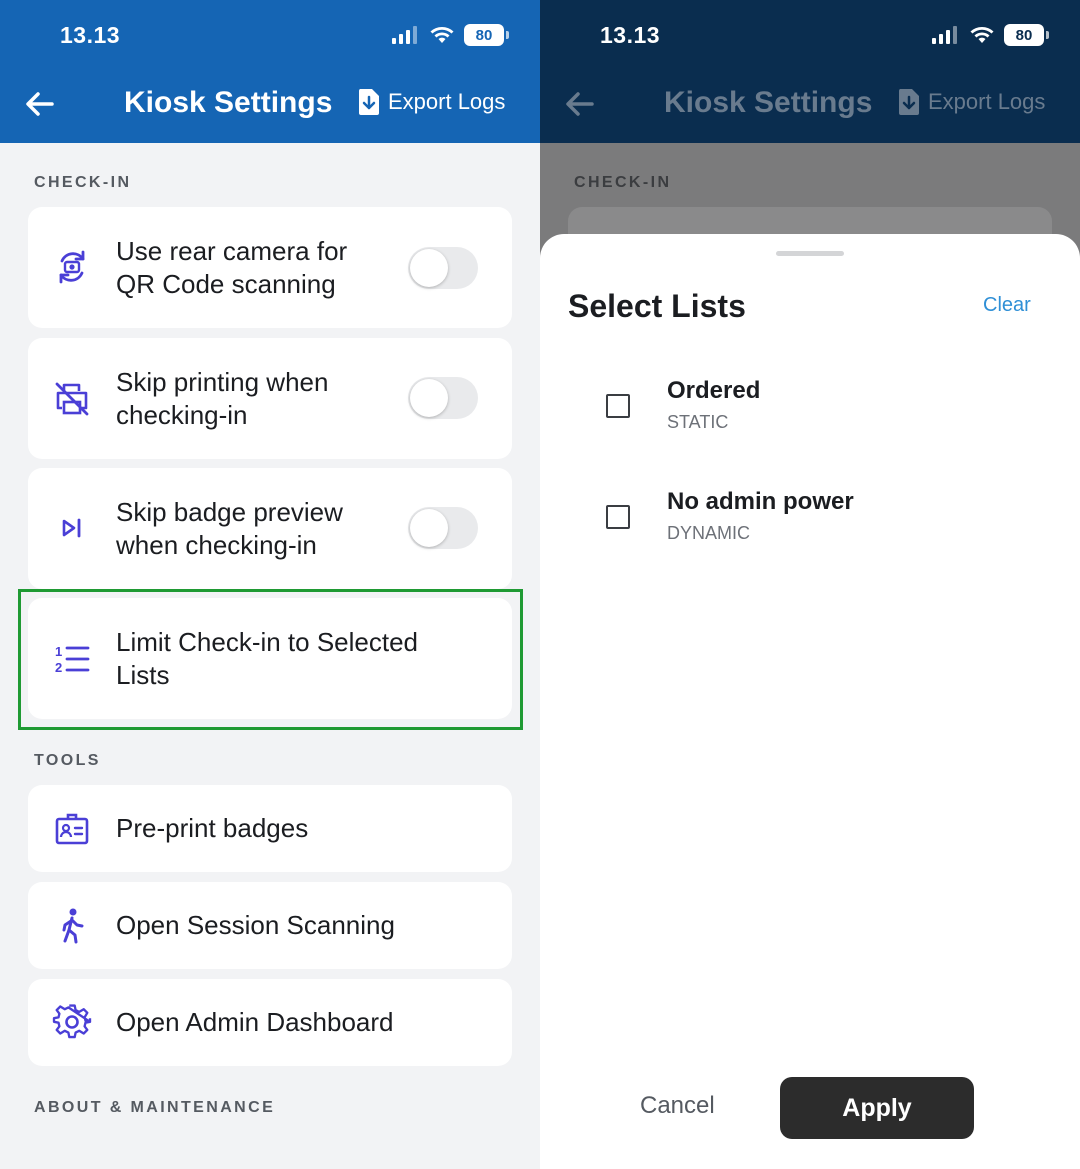 The image size is (1080, 1169). What do you see at coordinates (73, 926) in the screenshot?
I see `walking-person-icon` at bounding box center [73, 926].